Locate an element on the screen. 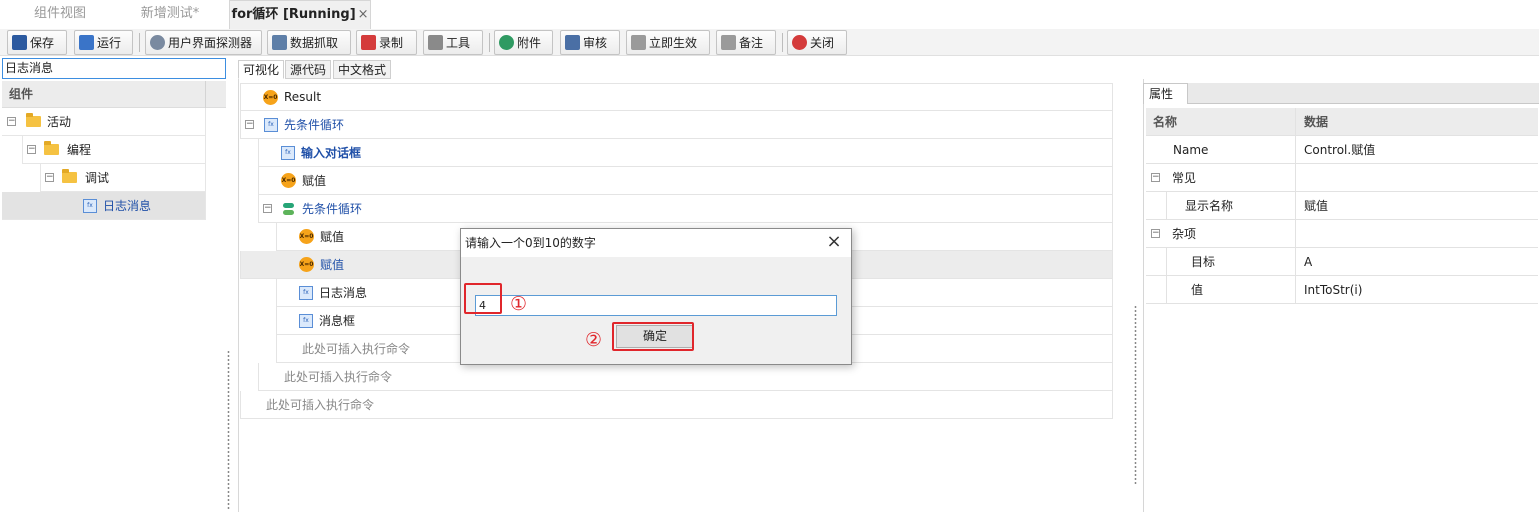  activity-precondition-loop-inner: − 先条件循环 is located at coordinates (685, 209).